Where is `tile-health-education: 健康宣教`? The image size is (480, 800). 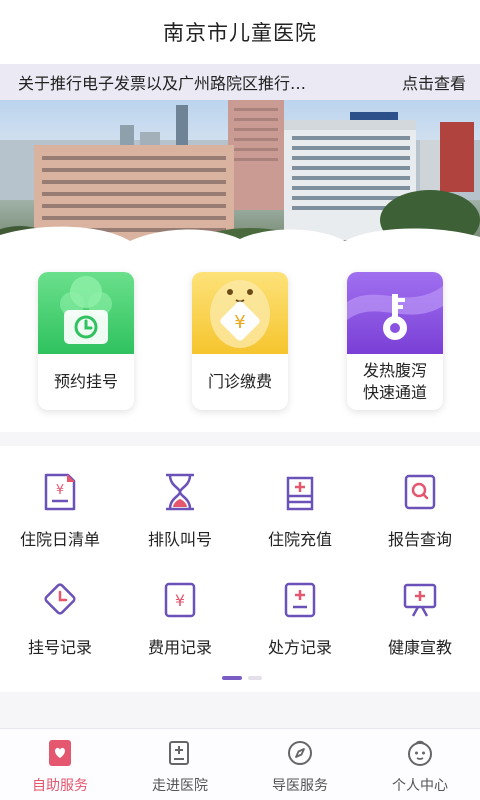
tile-health-education: 健康宣教 is located at coordinates (420, 612).